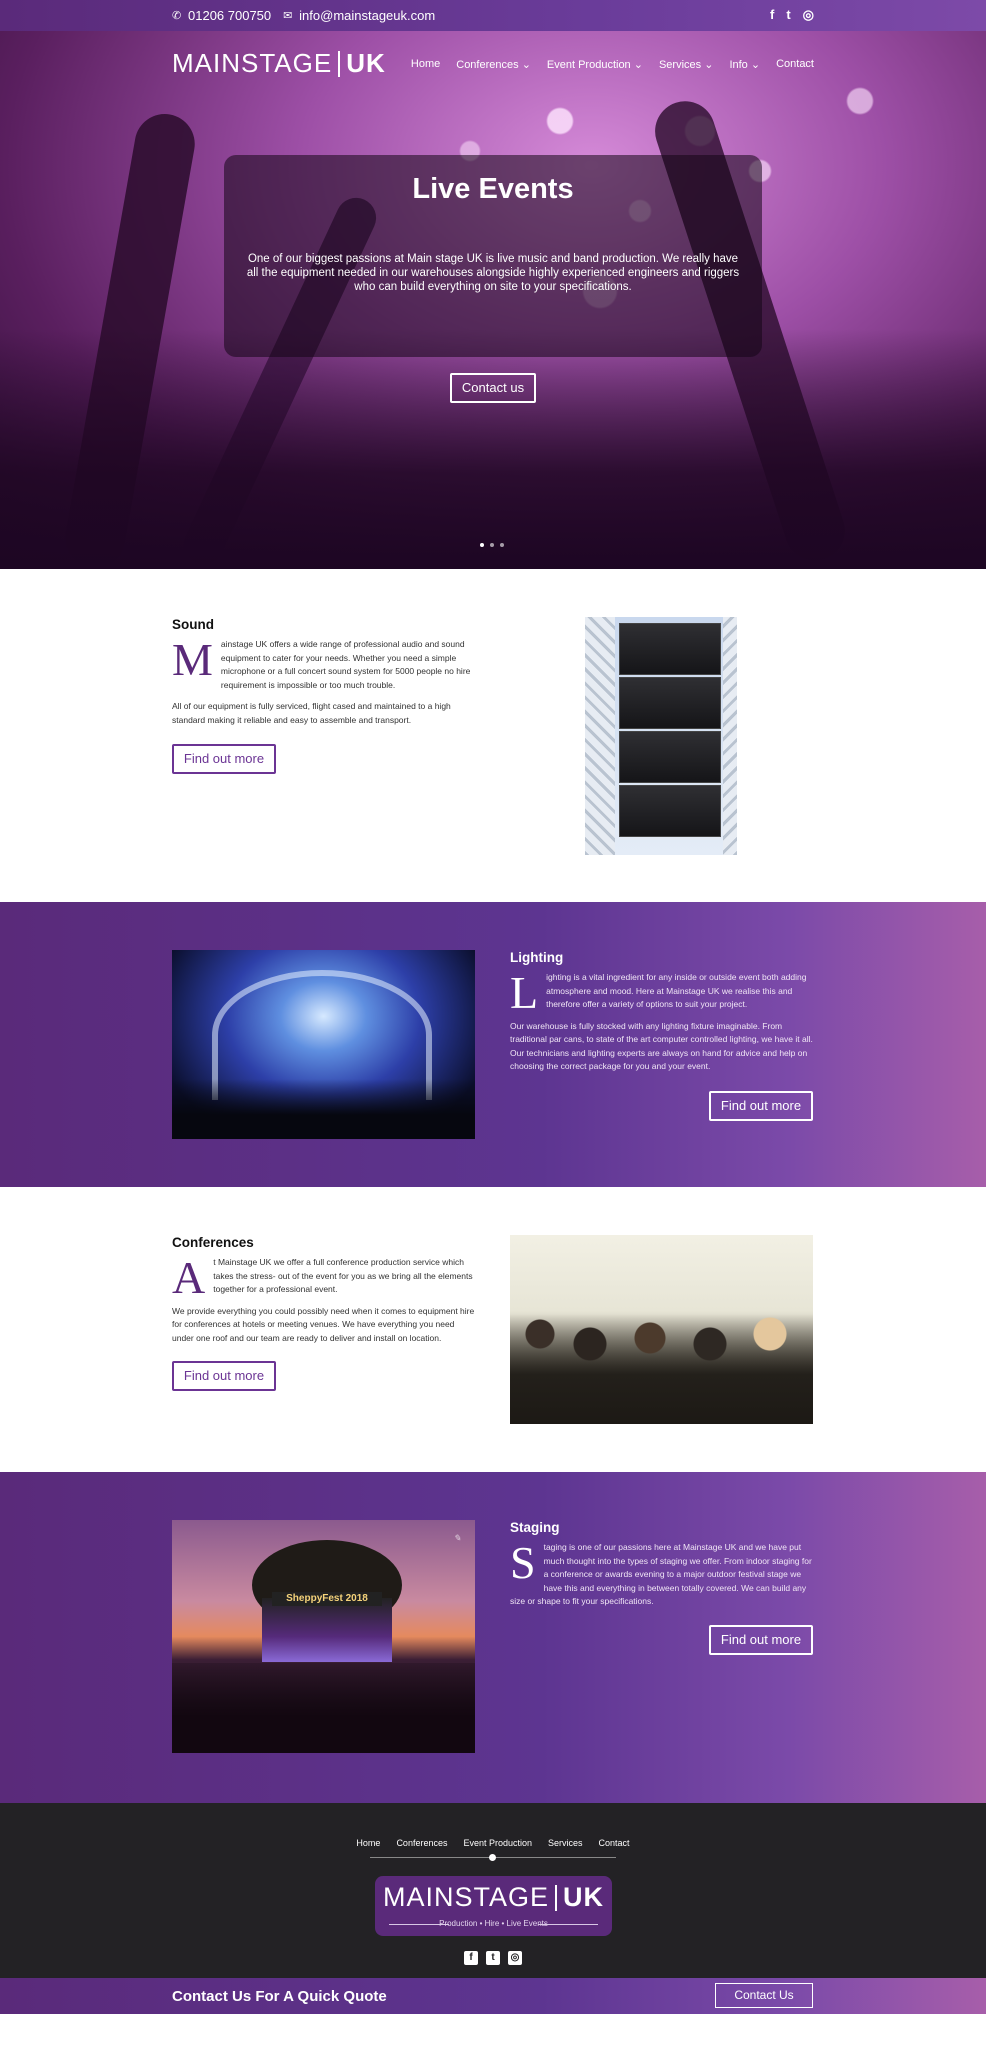  What do you see at coordinates (177, 15) in the screenshot?
I see `phone-icon: ✆` at bounding box center [177, 15].